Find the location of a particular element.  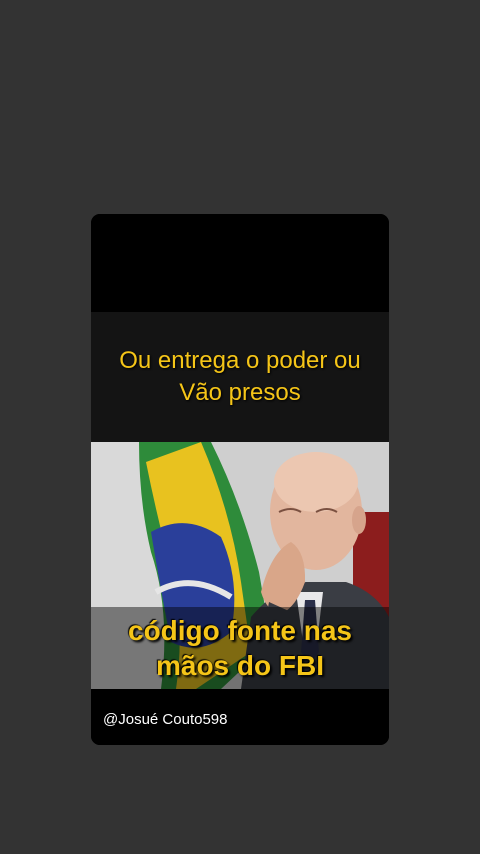

card-top-band is located at coordinates (240, 263).